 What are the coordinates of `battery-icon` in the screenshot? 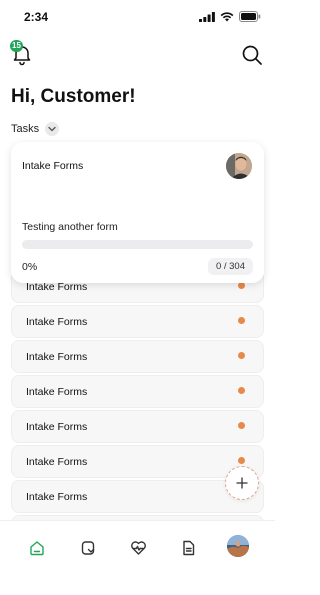 It's located at (250, 16).